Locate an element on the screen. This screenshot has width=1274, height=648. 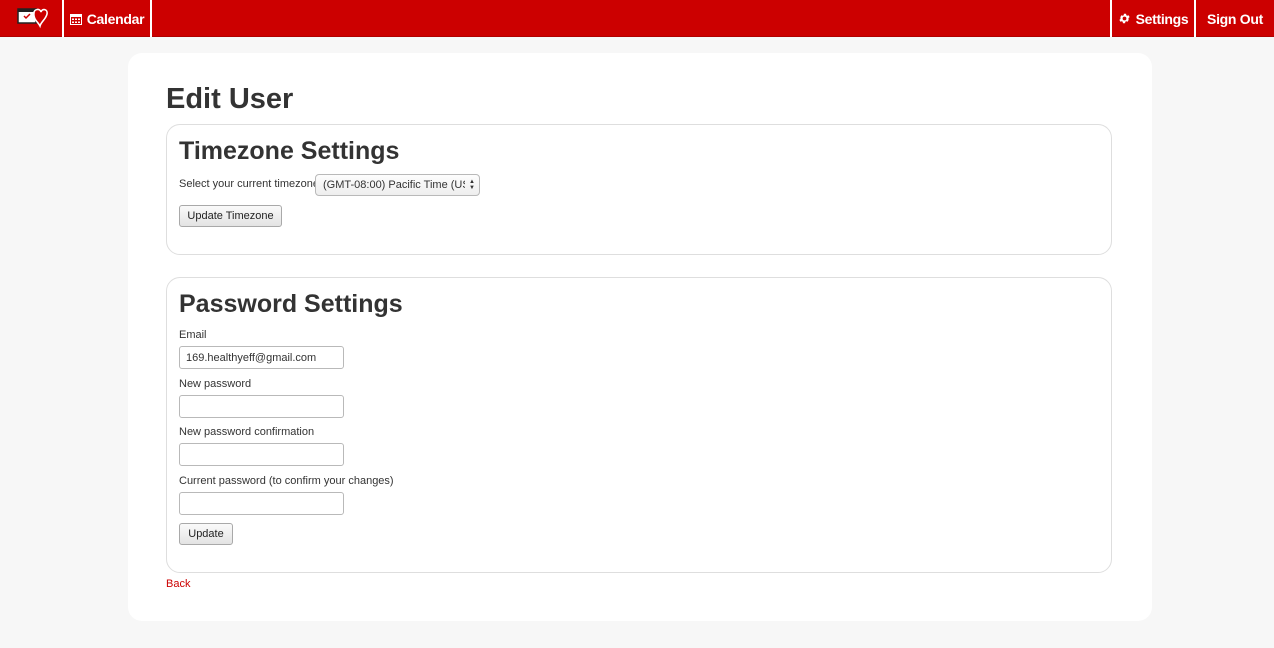
update-timezone-button: Update Timezone is located at coordinates (230, 216).